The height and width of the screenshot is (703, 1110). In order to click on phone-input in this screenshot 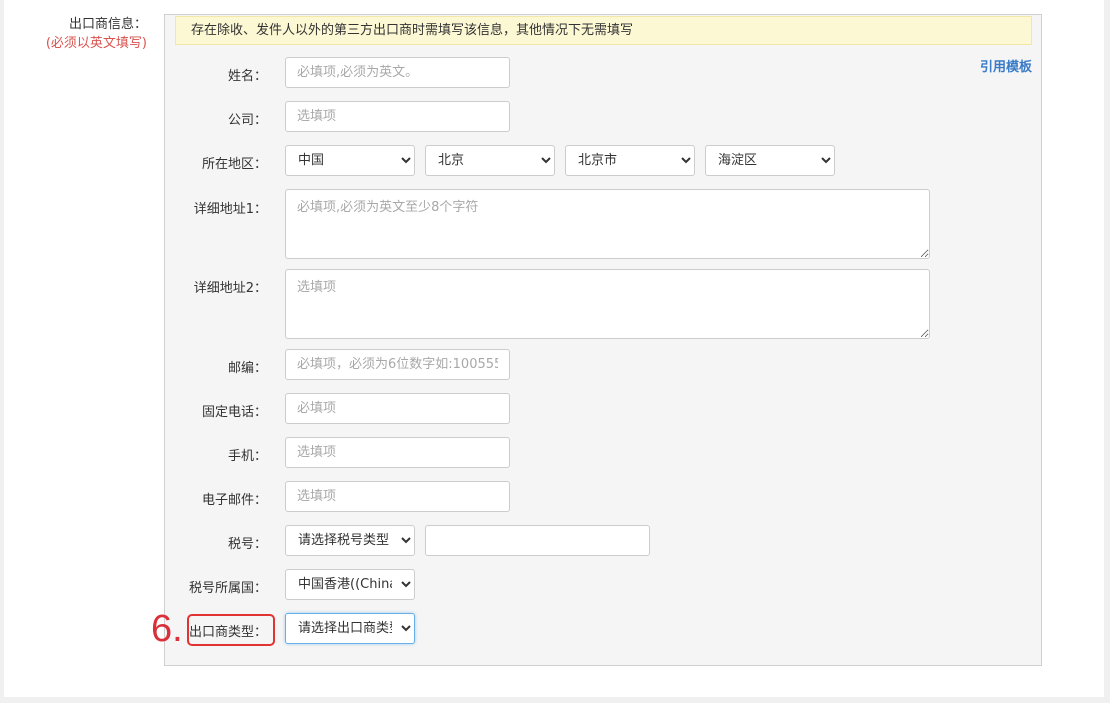, I will do `click(397, 408)`.